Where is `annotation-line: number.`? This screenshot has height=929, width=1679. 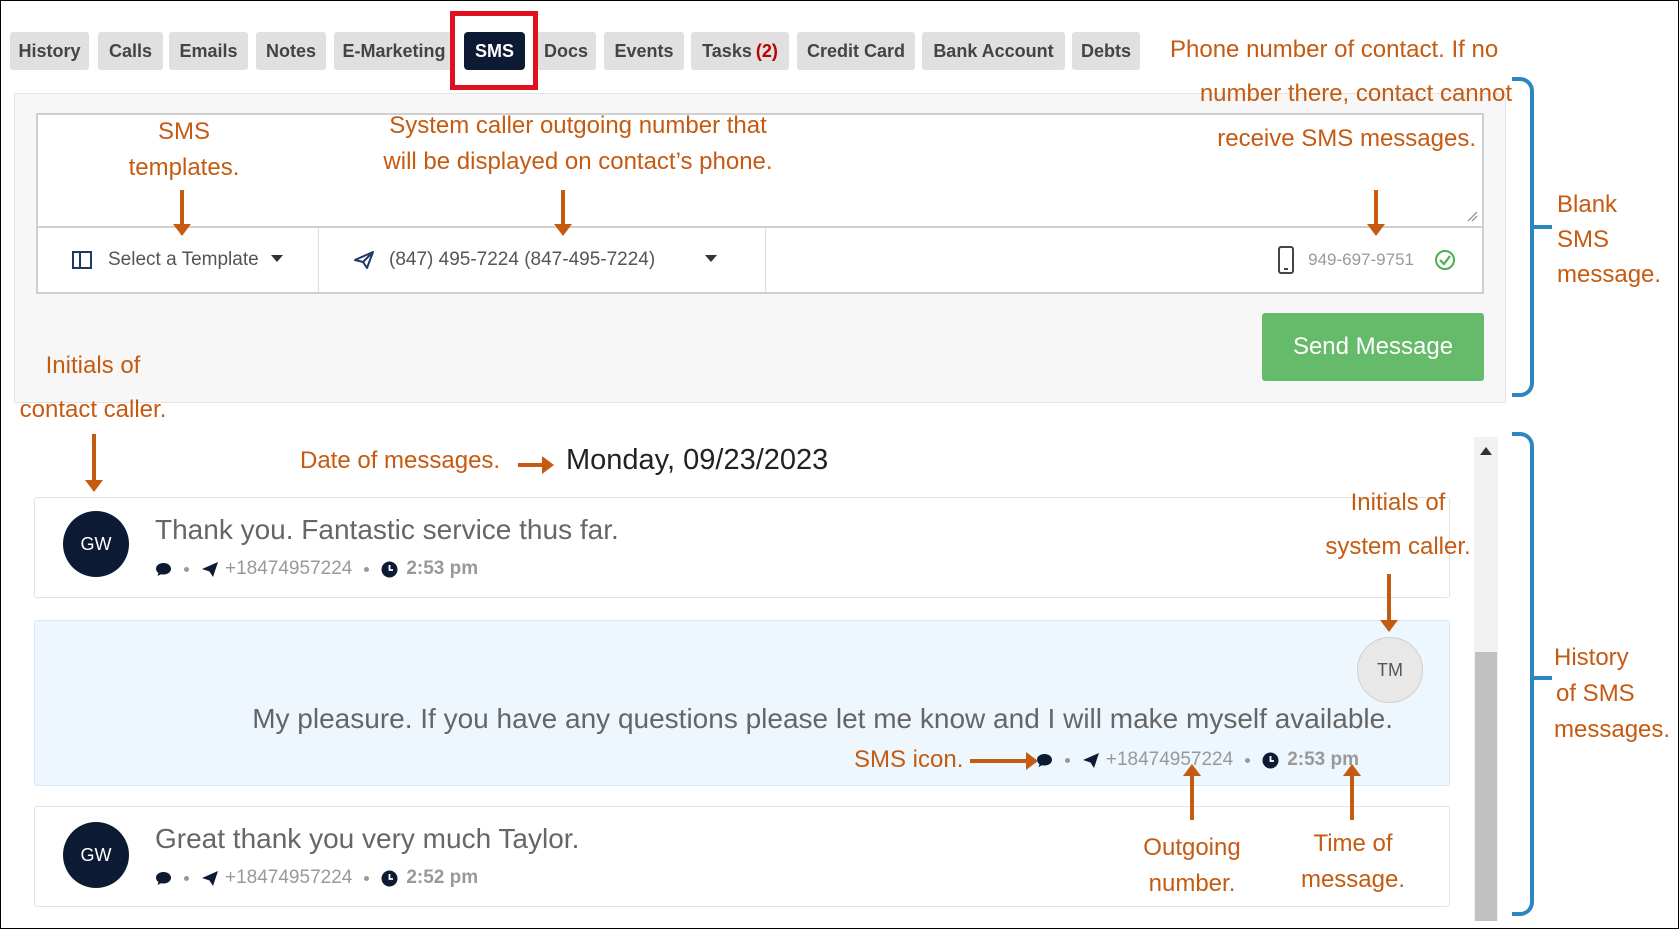 annotation-line: number. is located at coordinates (1192, 883).